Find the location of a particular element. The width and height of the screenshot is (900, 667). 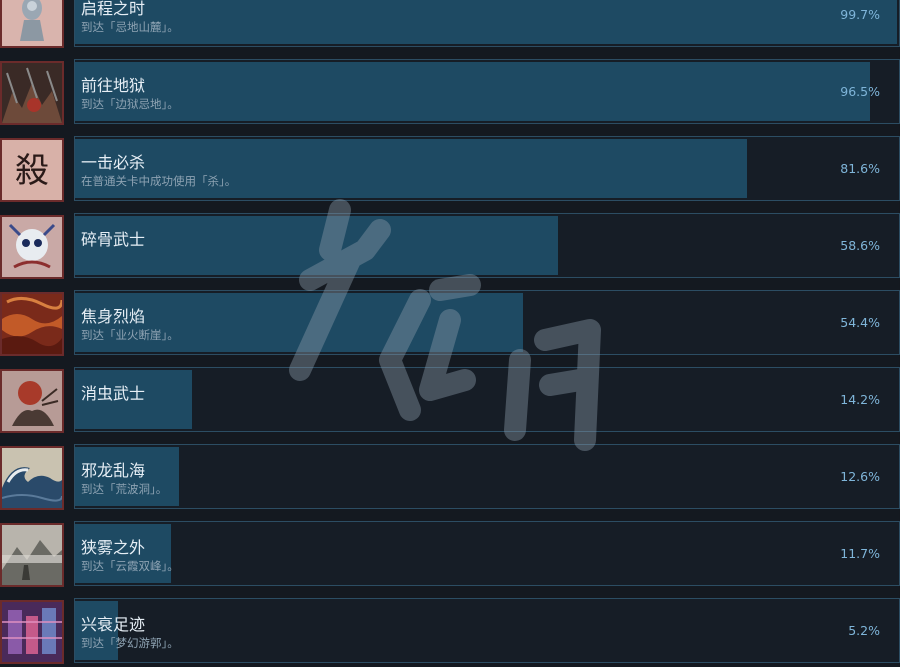

achievement-title: 消虫武士 is located at coordinates (113, 393).